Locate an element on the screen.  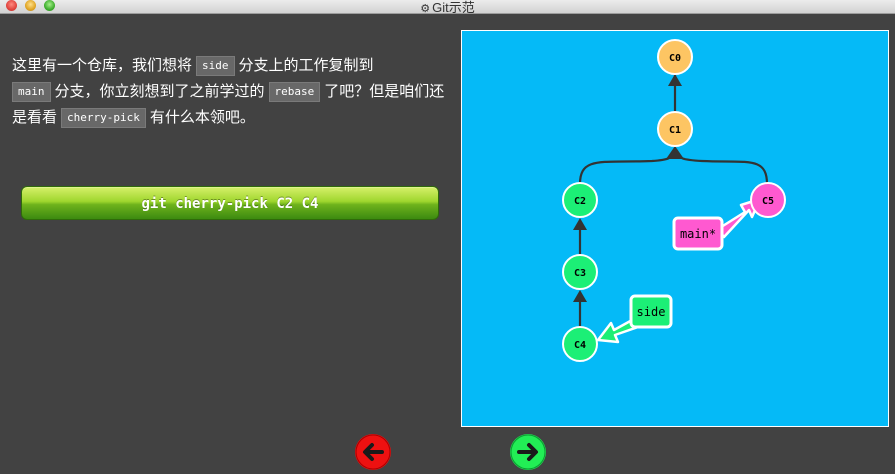
code-side: side is located at coordinates (215, 66).